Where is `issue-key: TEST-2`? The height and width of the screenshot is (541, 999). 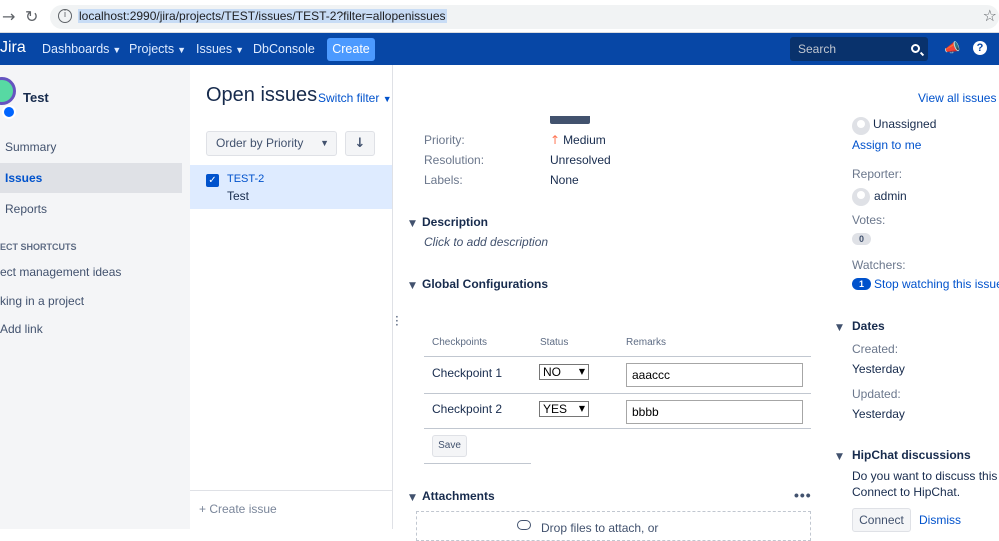 issue-key: TEST-2 is located at coordinates (245, 179).